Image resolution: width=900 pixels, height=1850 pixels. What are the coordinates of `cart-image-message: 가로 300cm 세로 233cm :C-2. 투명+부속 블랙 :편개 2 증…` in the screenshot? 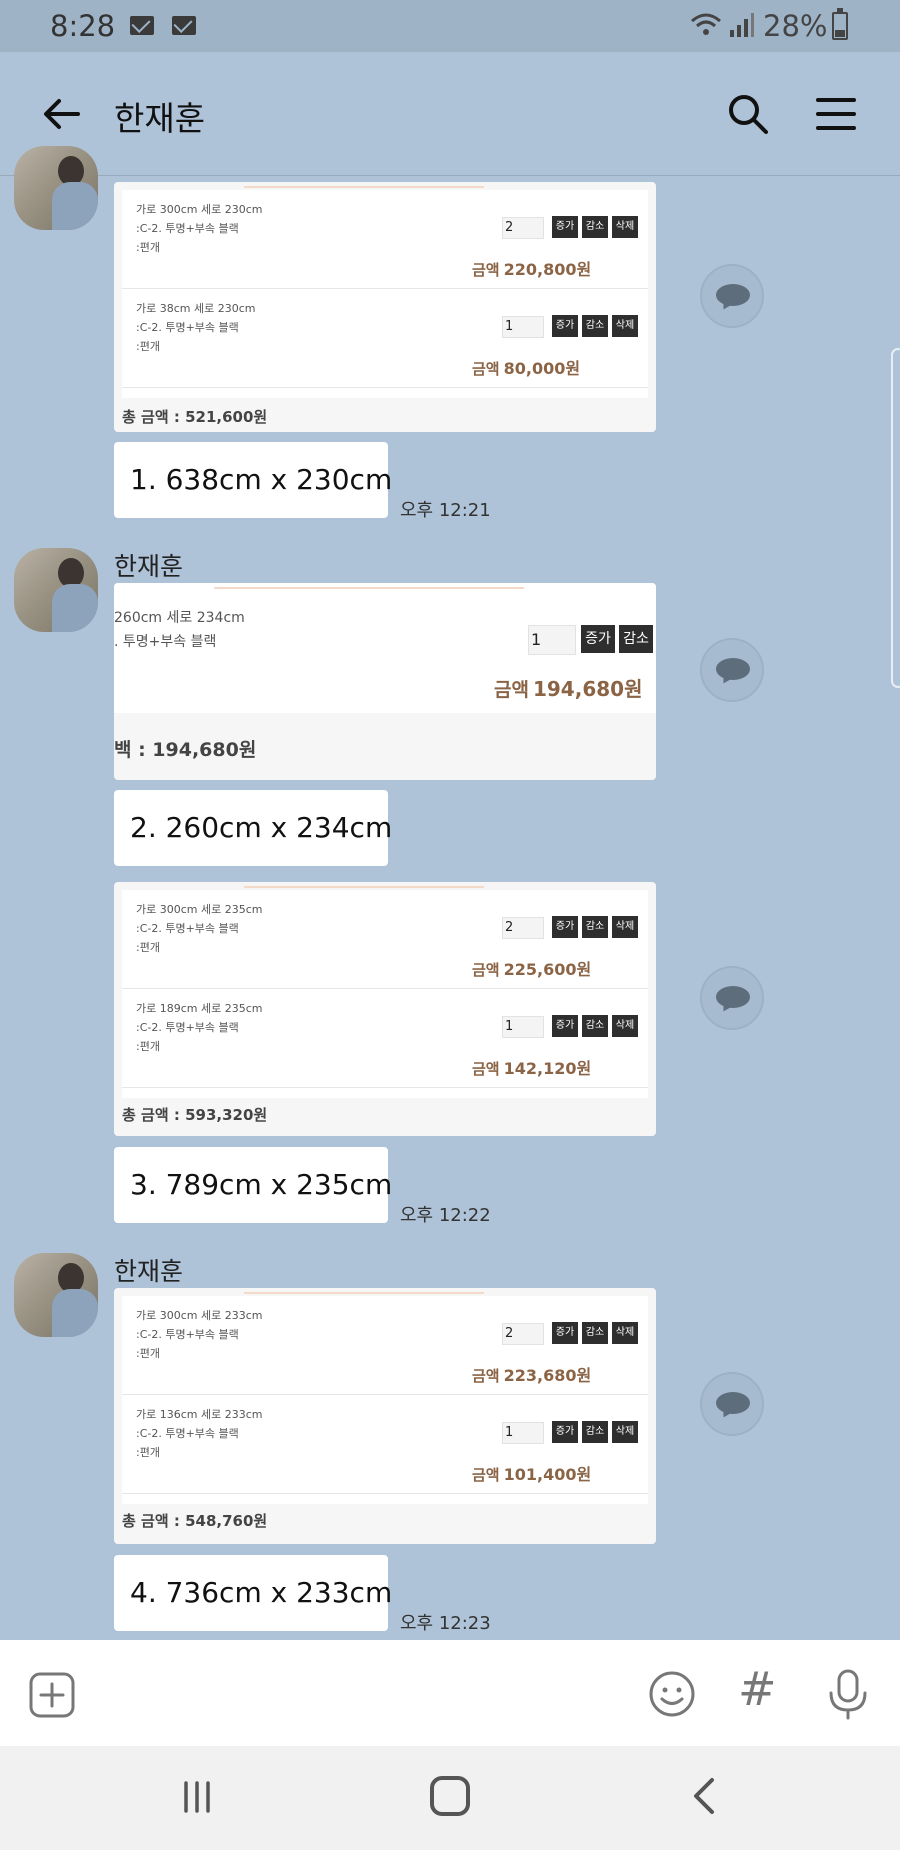 It's located at (385, 1416).